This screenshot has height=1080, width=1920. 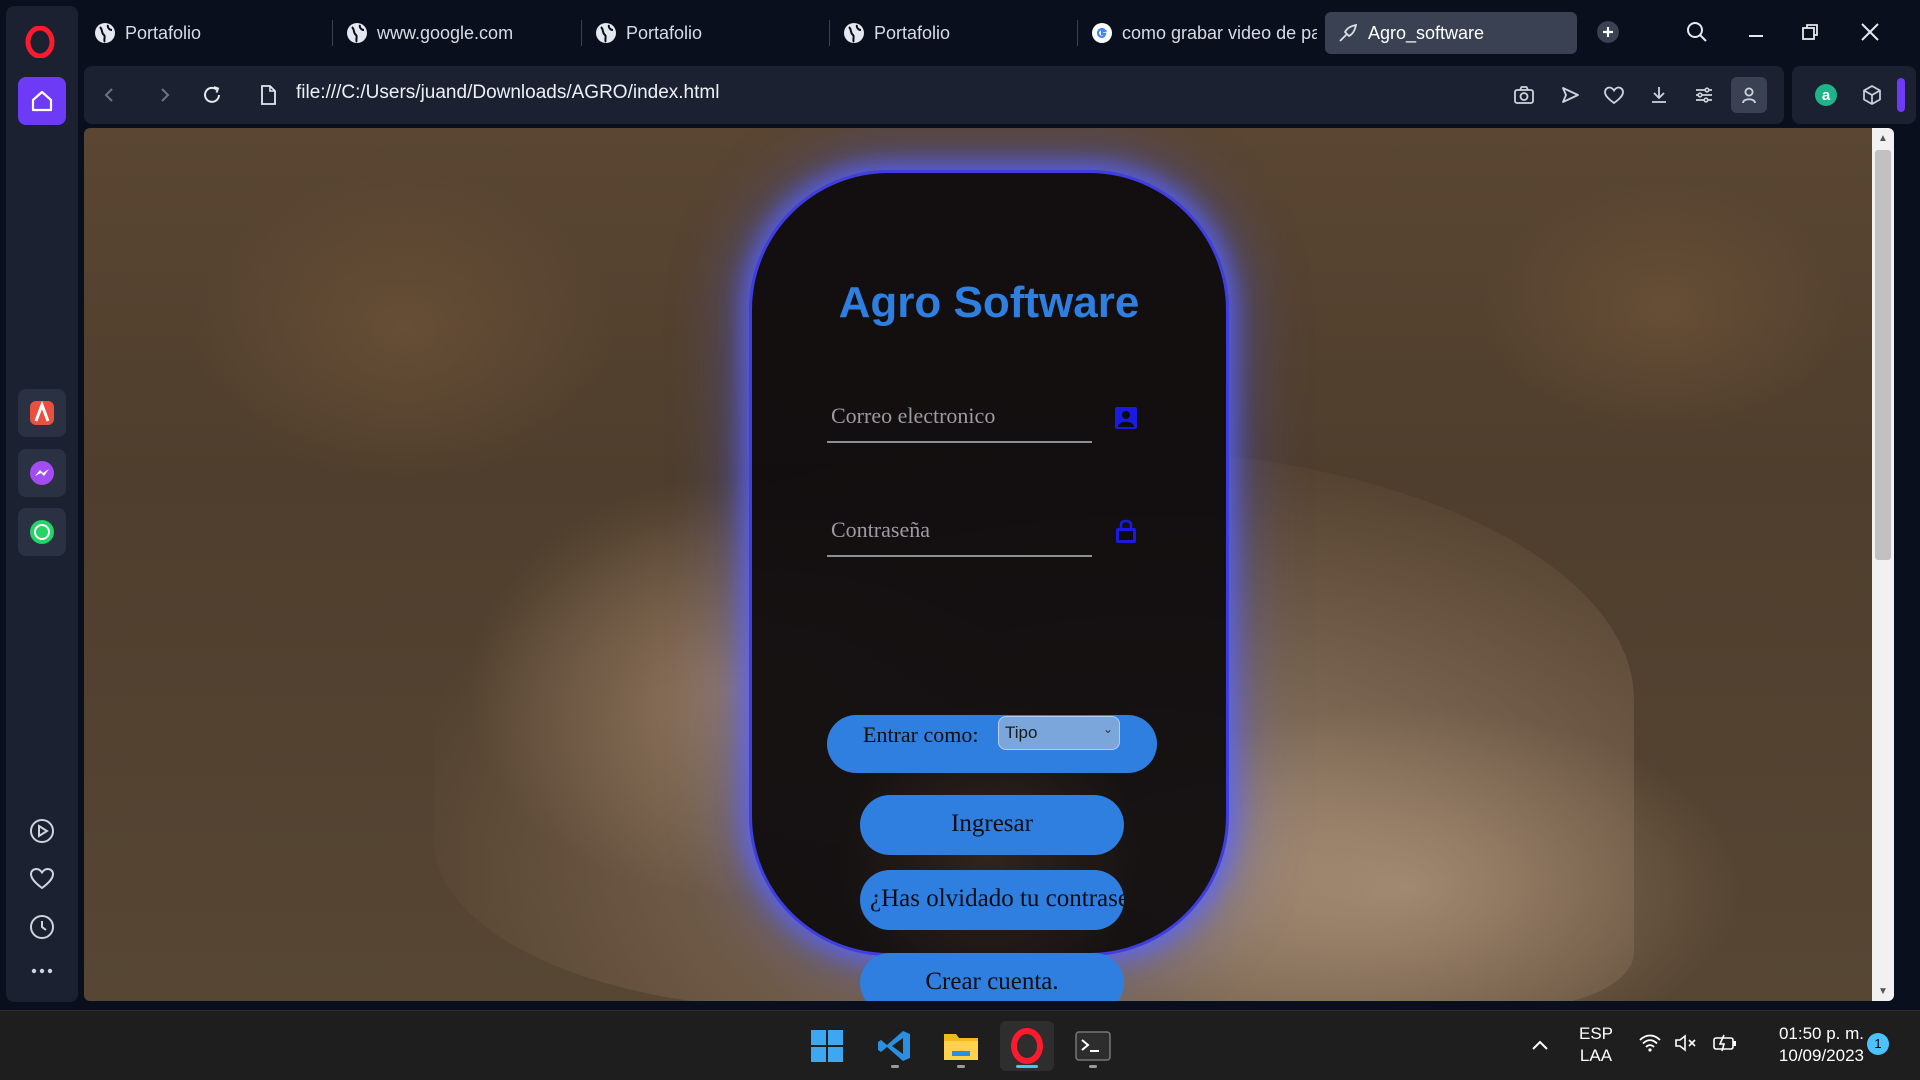 I want to click on more-dots-icon, so click(x=42, y=971).